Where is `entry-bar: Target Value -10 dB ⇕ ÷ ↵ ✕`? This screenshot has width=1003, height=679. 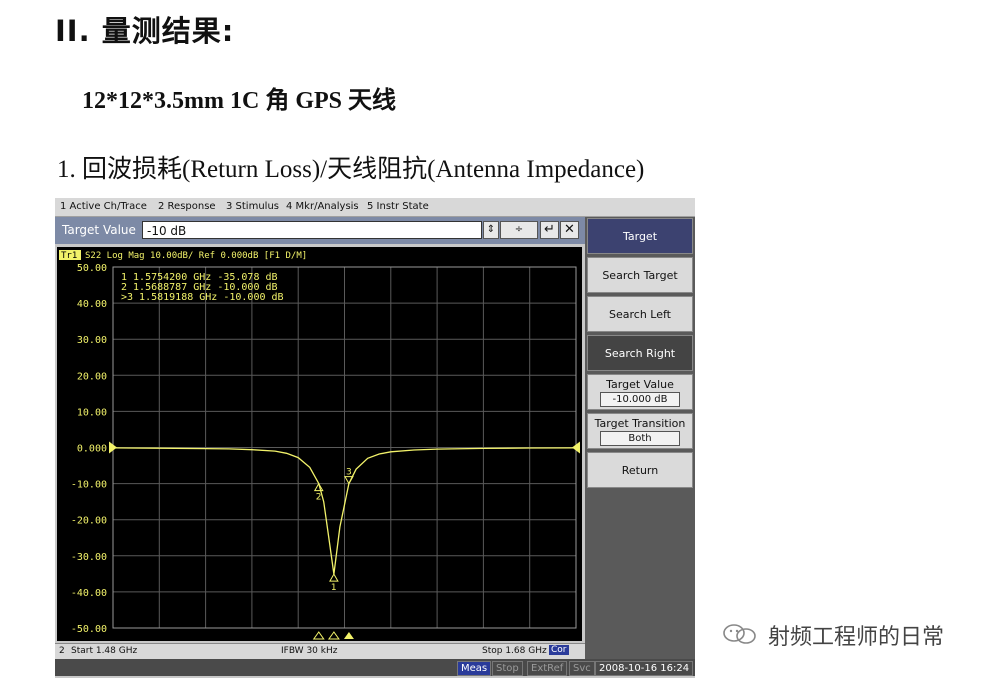
entry-bar: Target Value -10 dB ⇕ ÷ ↵ ✕ is located at coordinates (320, 230).